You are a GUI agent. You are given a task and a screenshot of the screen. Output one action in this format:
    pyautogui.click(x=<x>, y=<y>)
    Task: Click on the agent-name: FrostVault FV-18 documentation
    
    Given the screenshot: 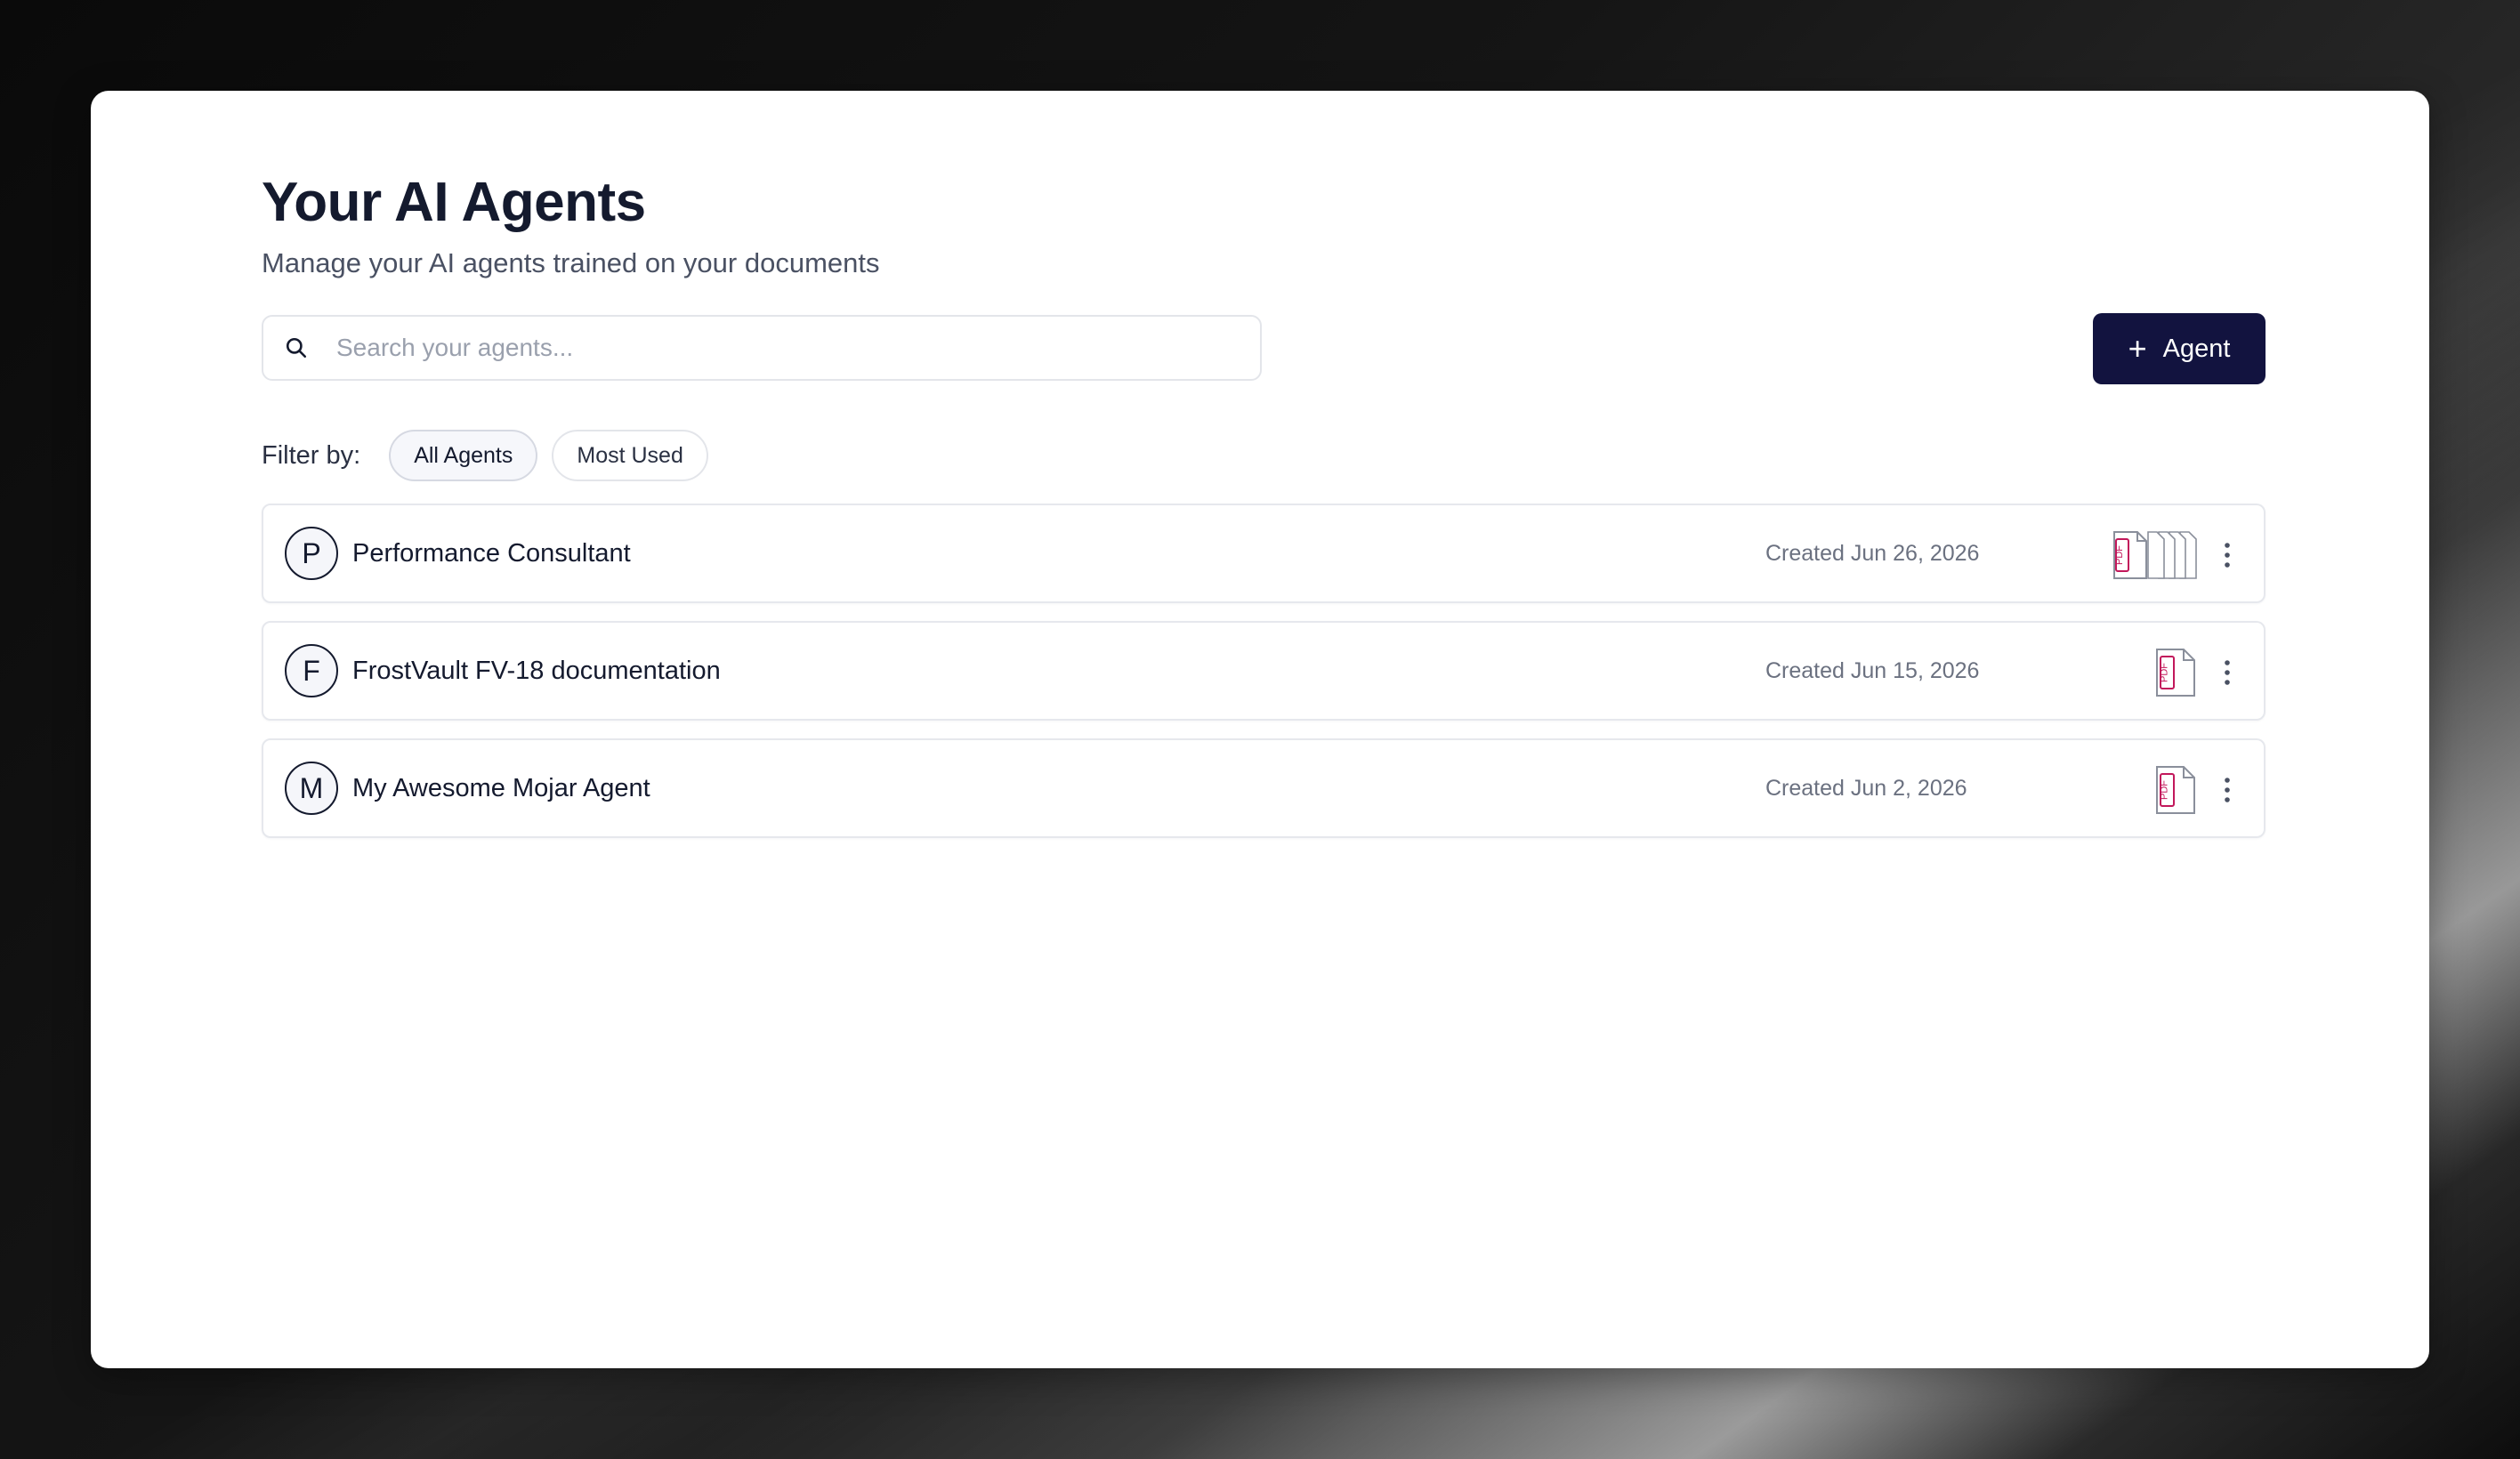 What is the action you would take?
    pyautogui.click(x=536, y=670)
    